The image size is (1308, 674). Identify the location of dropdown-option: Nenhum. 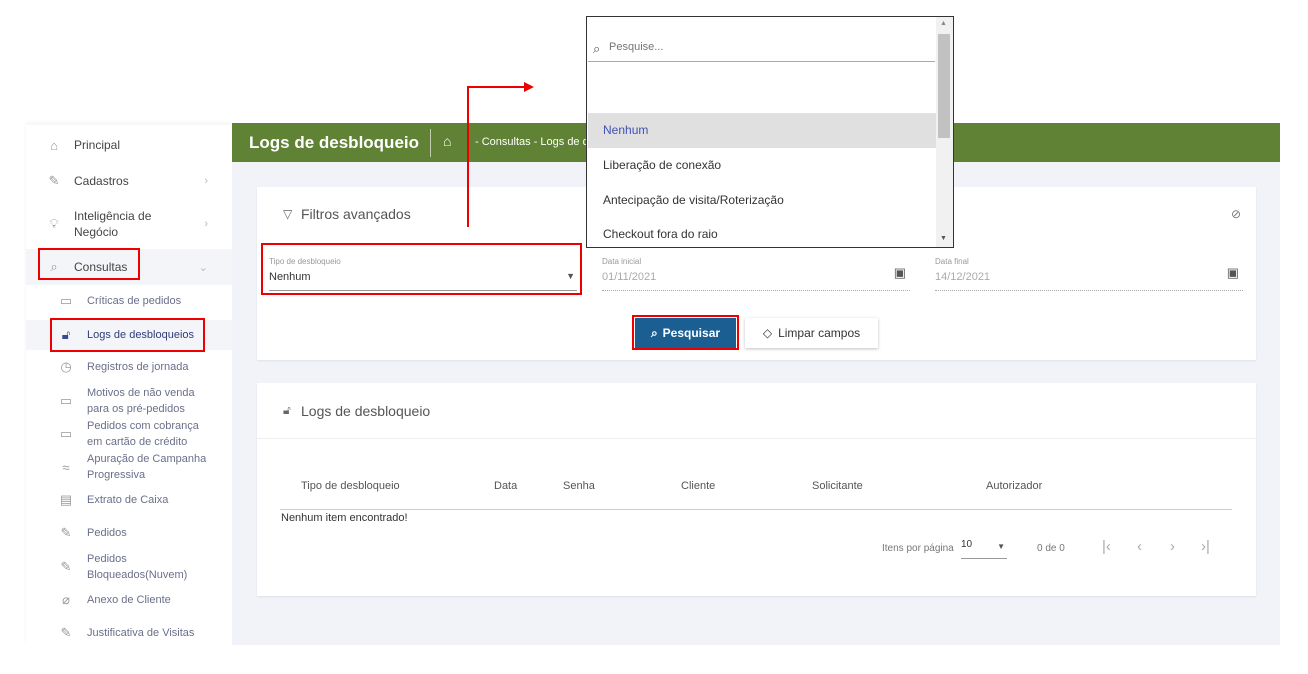
(762, 130).